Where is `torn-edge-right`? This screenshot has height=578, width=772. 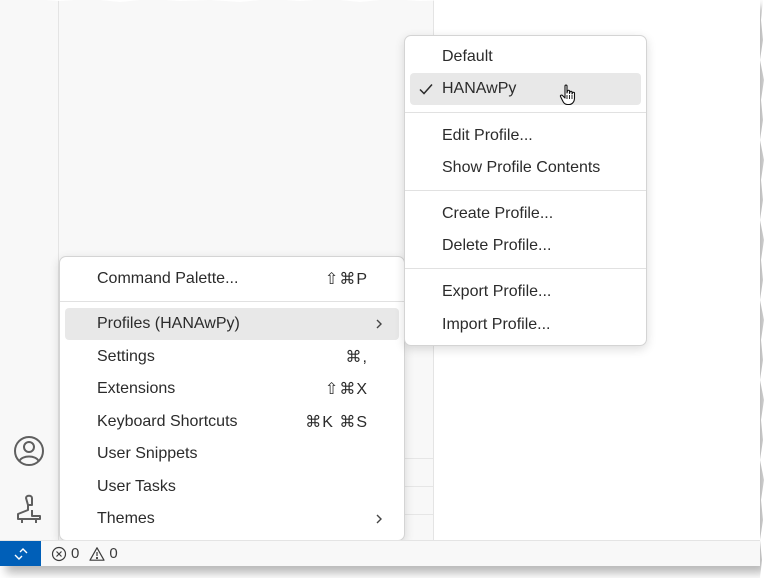
torn-edge-right is located at coordinates (766, 289).